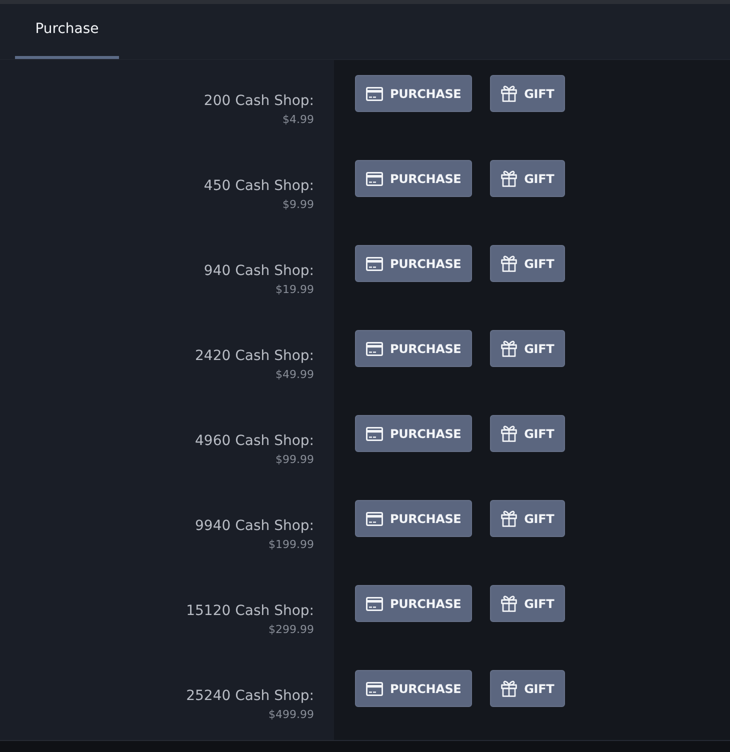  Describe the element at coordinates (254, 356) in the screenshot. I see `package-name: 2420 Cash Shop:` at that location.